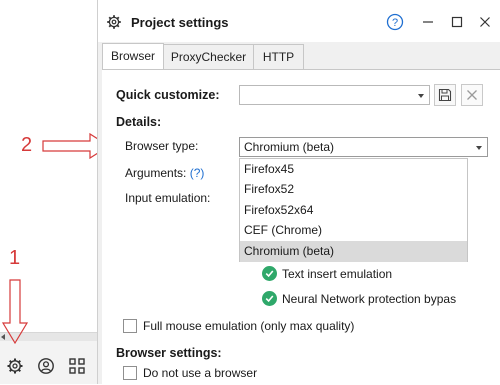 The width and height of the screenshot is (500, 385). Describe the element at coordinates (208, 56) in the screenshot. I see `tab-proxychecker: ProxyChecker` at that location.